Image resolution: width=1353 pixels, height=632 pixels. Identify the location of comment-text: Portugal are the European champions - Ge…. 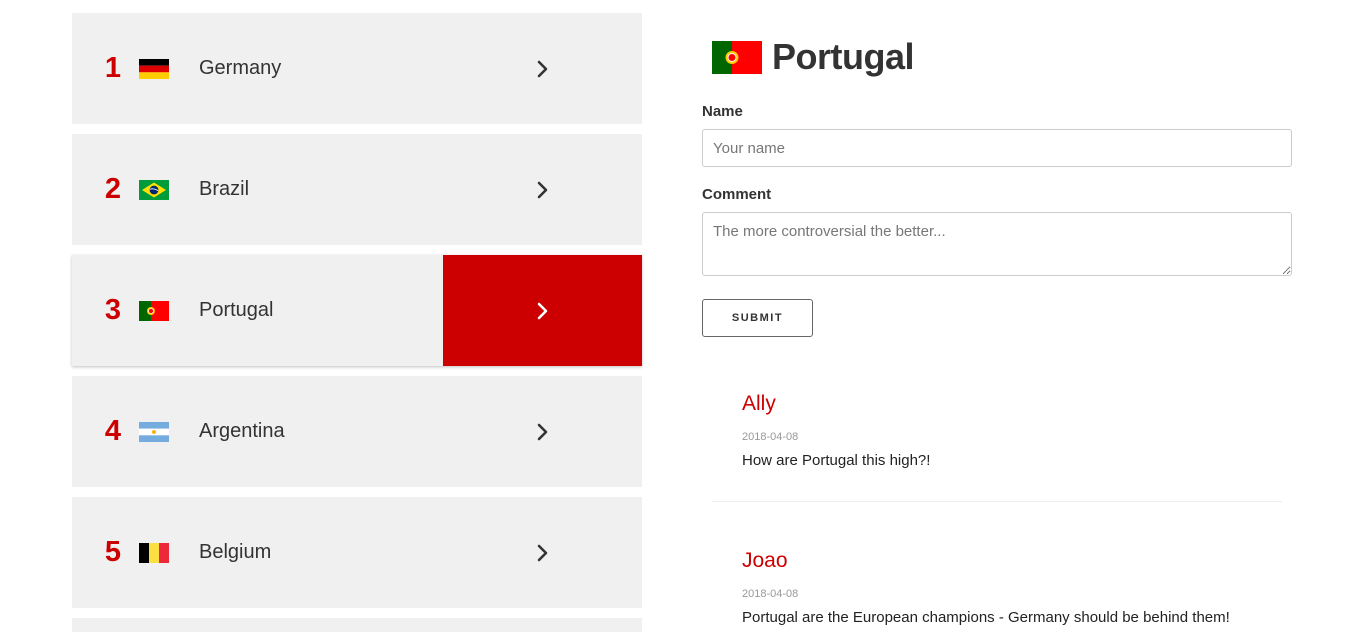
(986, 617).